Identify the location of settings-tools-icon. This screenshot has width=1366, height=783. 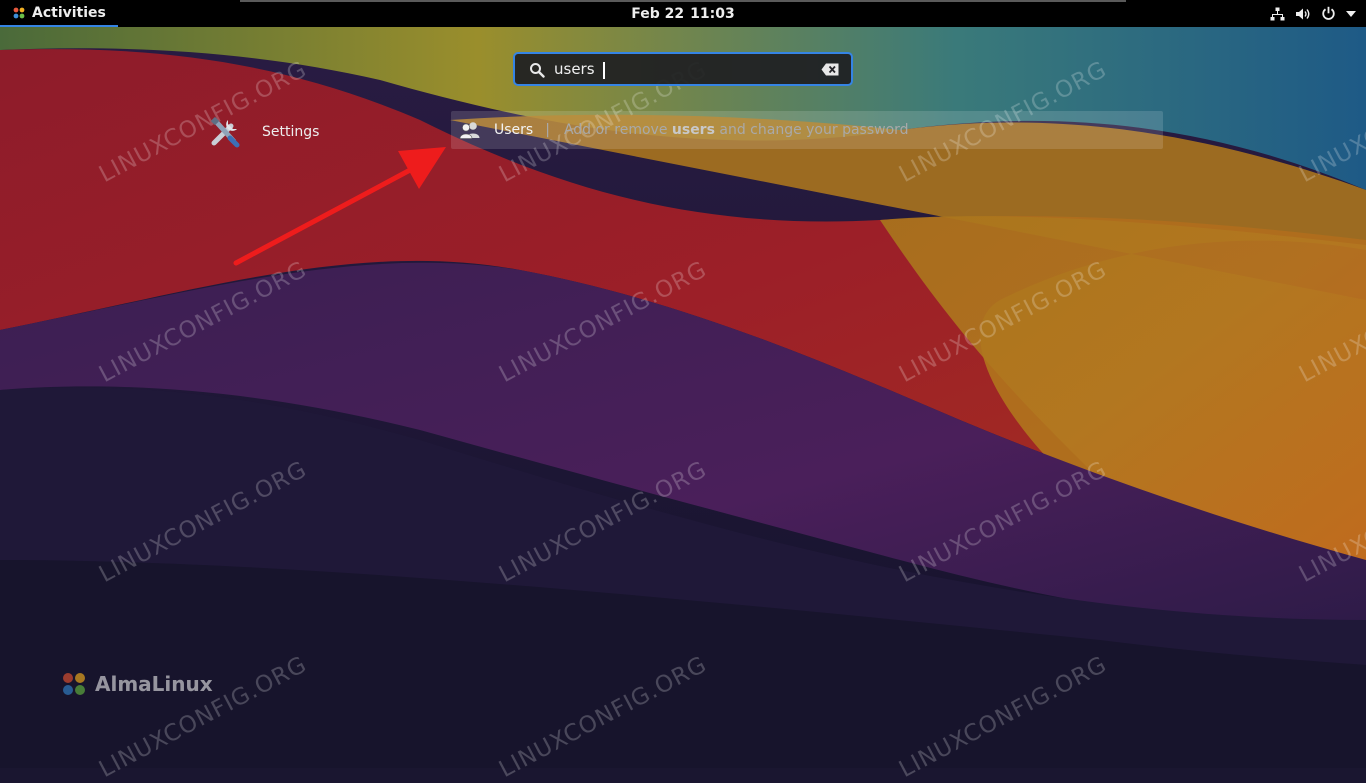
(225, 132).